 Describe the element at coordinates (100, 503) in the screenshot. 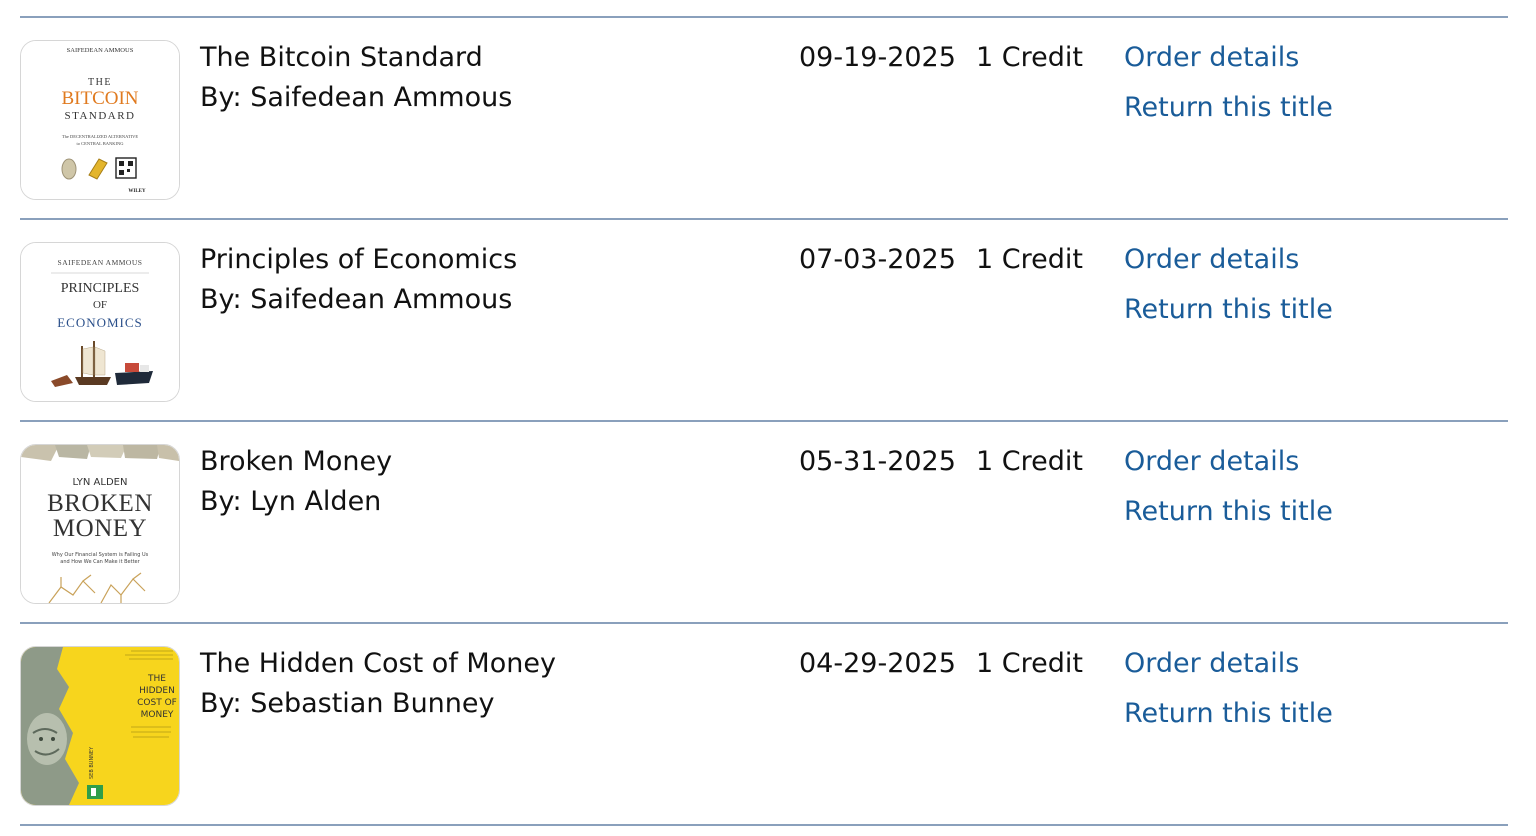

I see `svg-text: BROKEN` at that location.